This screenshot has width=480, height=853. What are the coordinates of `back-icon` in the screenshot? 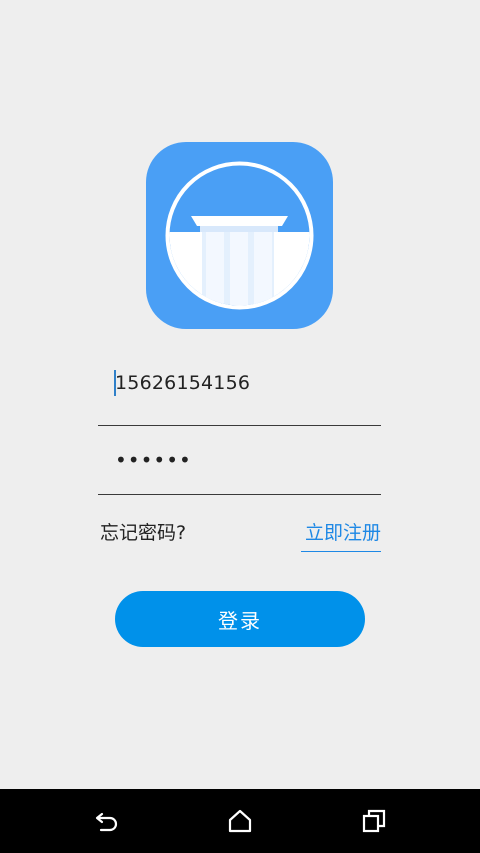 It's located at (107, 821).